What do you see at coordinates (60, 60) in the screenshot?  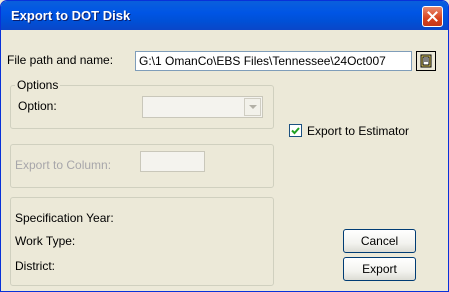 I see `file-path-label: File path and name:` at bounding box center [60, 60].